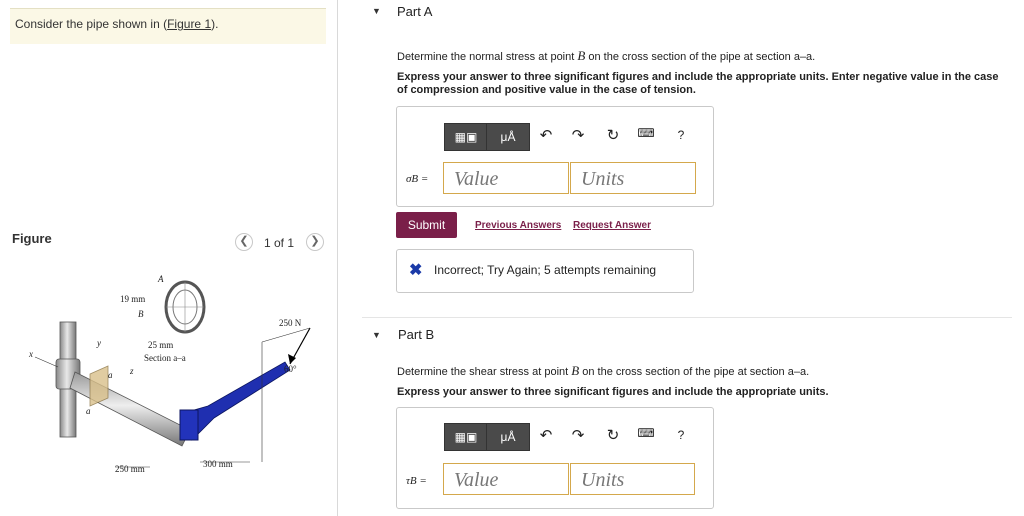 The width and height of the screenshot is (1024, 516). Describe the element at coordinates (484, 372) in the screenshot. I see `question-text: Determine the shear stress at point` at that location.